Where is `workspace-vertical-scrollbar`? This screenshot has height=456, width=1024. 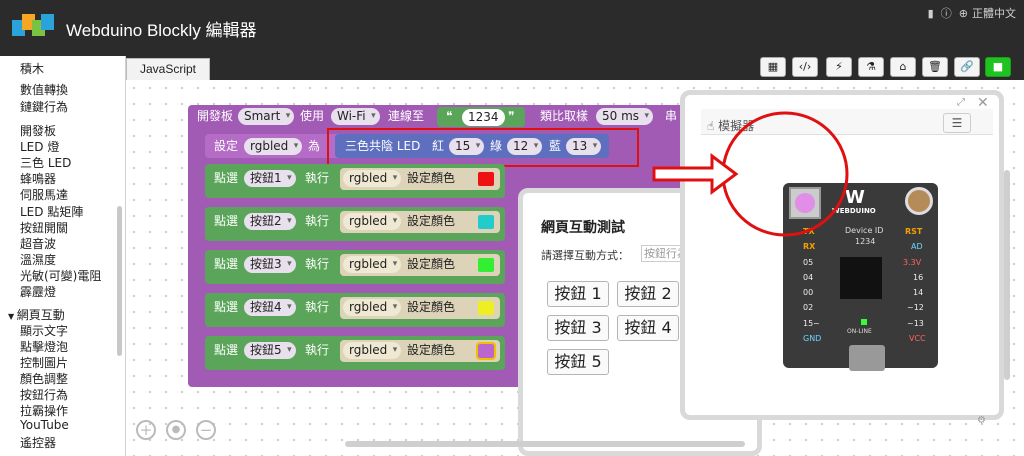
workspace-vertical-scrollbar is located at coordinates (1007, 275).